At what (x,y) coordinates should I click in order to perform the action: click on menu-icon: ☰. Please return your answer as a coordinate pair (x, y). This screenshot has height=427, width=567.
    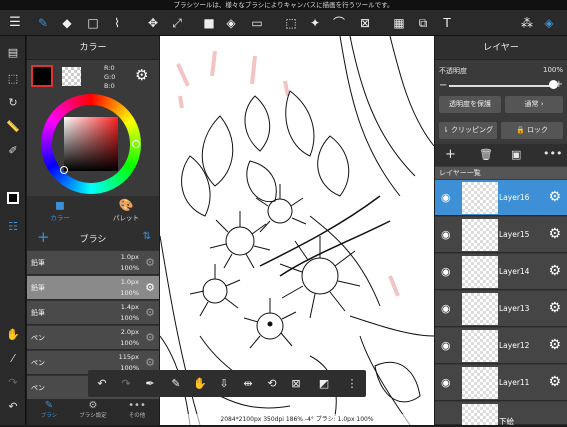
    Looking at the image, I should click on (15, 23).